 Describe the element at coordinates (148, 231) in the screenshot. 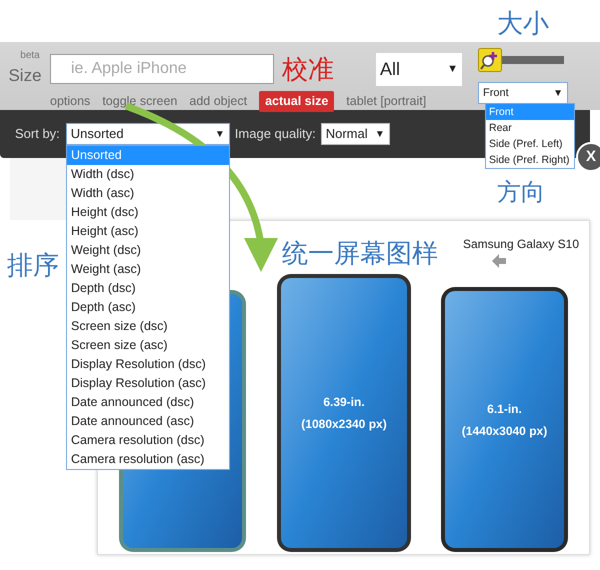

I see `sort-option: Height (asc)` at that location.